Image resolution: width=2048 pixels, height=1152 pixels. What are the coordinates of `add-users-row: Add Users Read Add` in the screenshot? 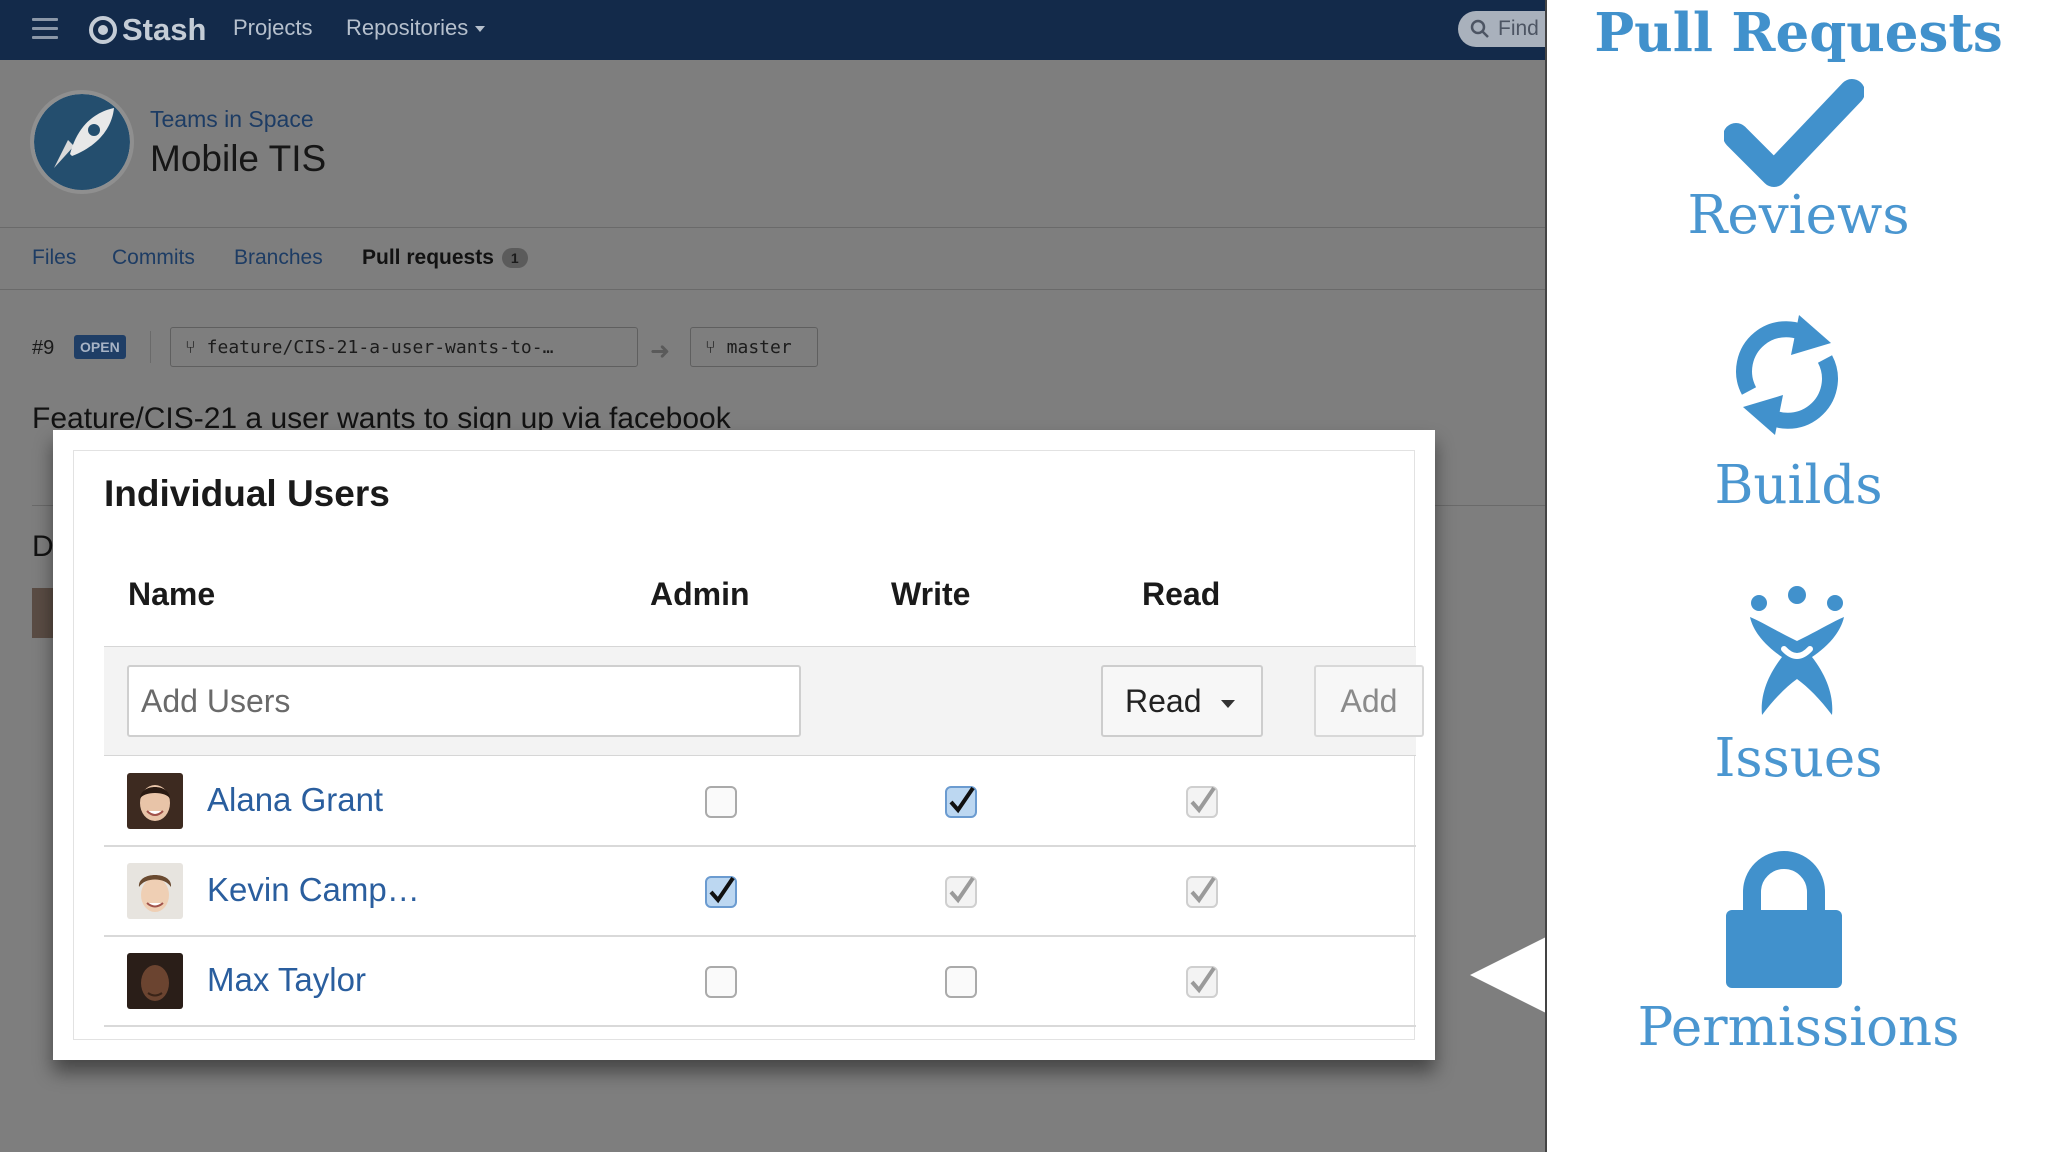 It's located at (764, 701).